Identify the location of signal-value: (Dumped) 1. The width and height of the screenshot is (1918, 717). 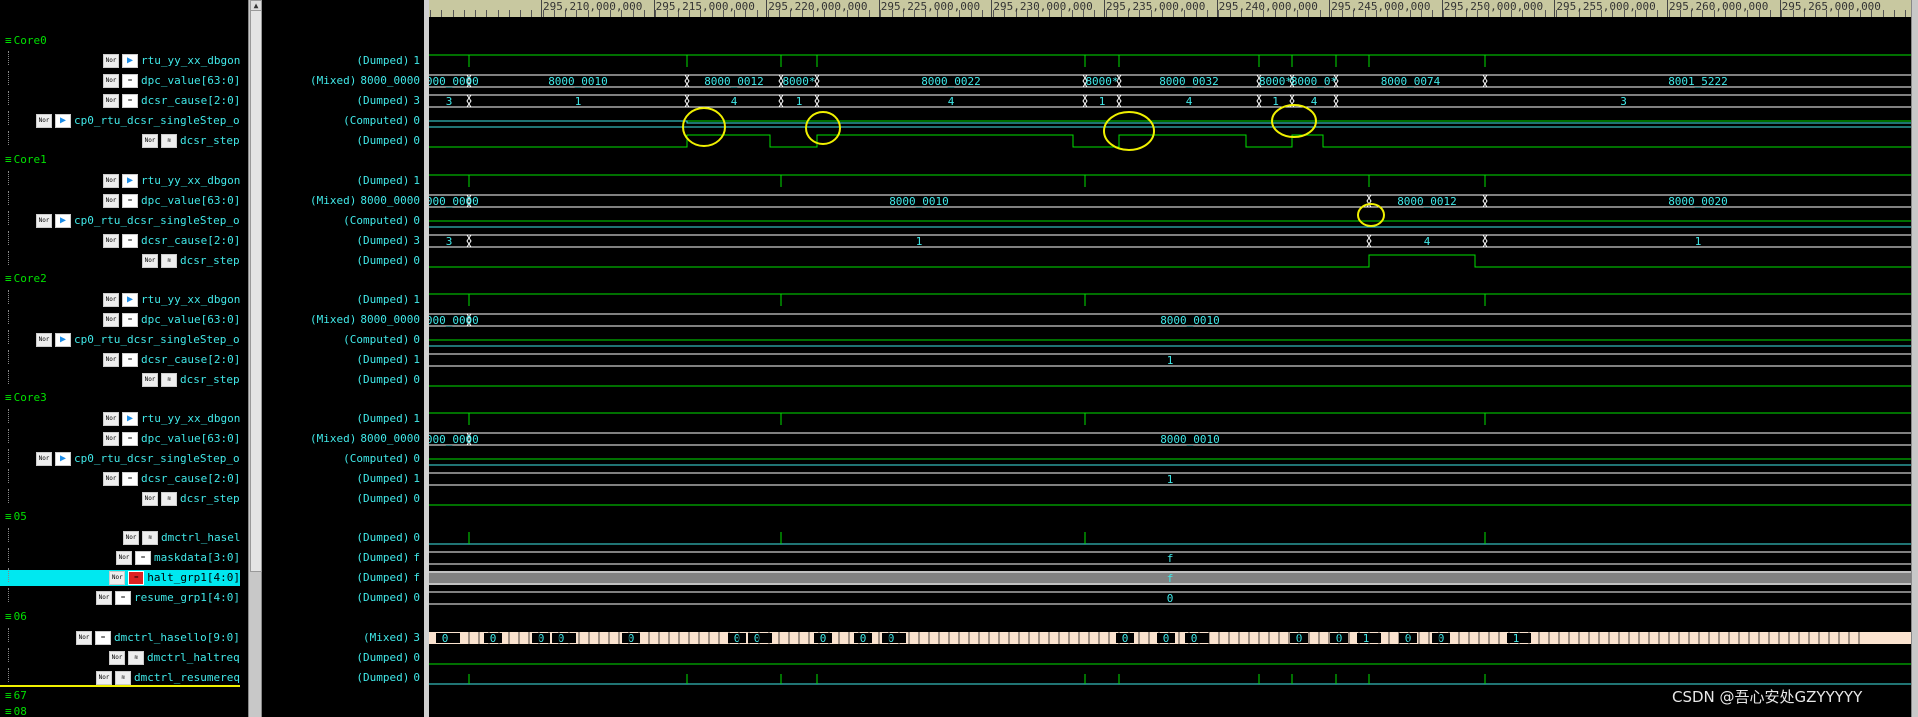
(342, 300).